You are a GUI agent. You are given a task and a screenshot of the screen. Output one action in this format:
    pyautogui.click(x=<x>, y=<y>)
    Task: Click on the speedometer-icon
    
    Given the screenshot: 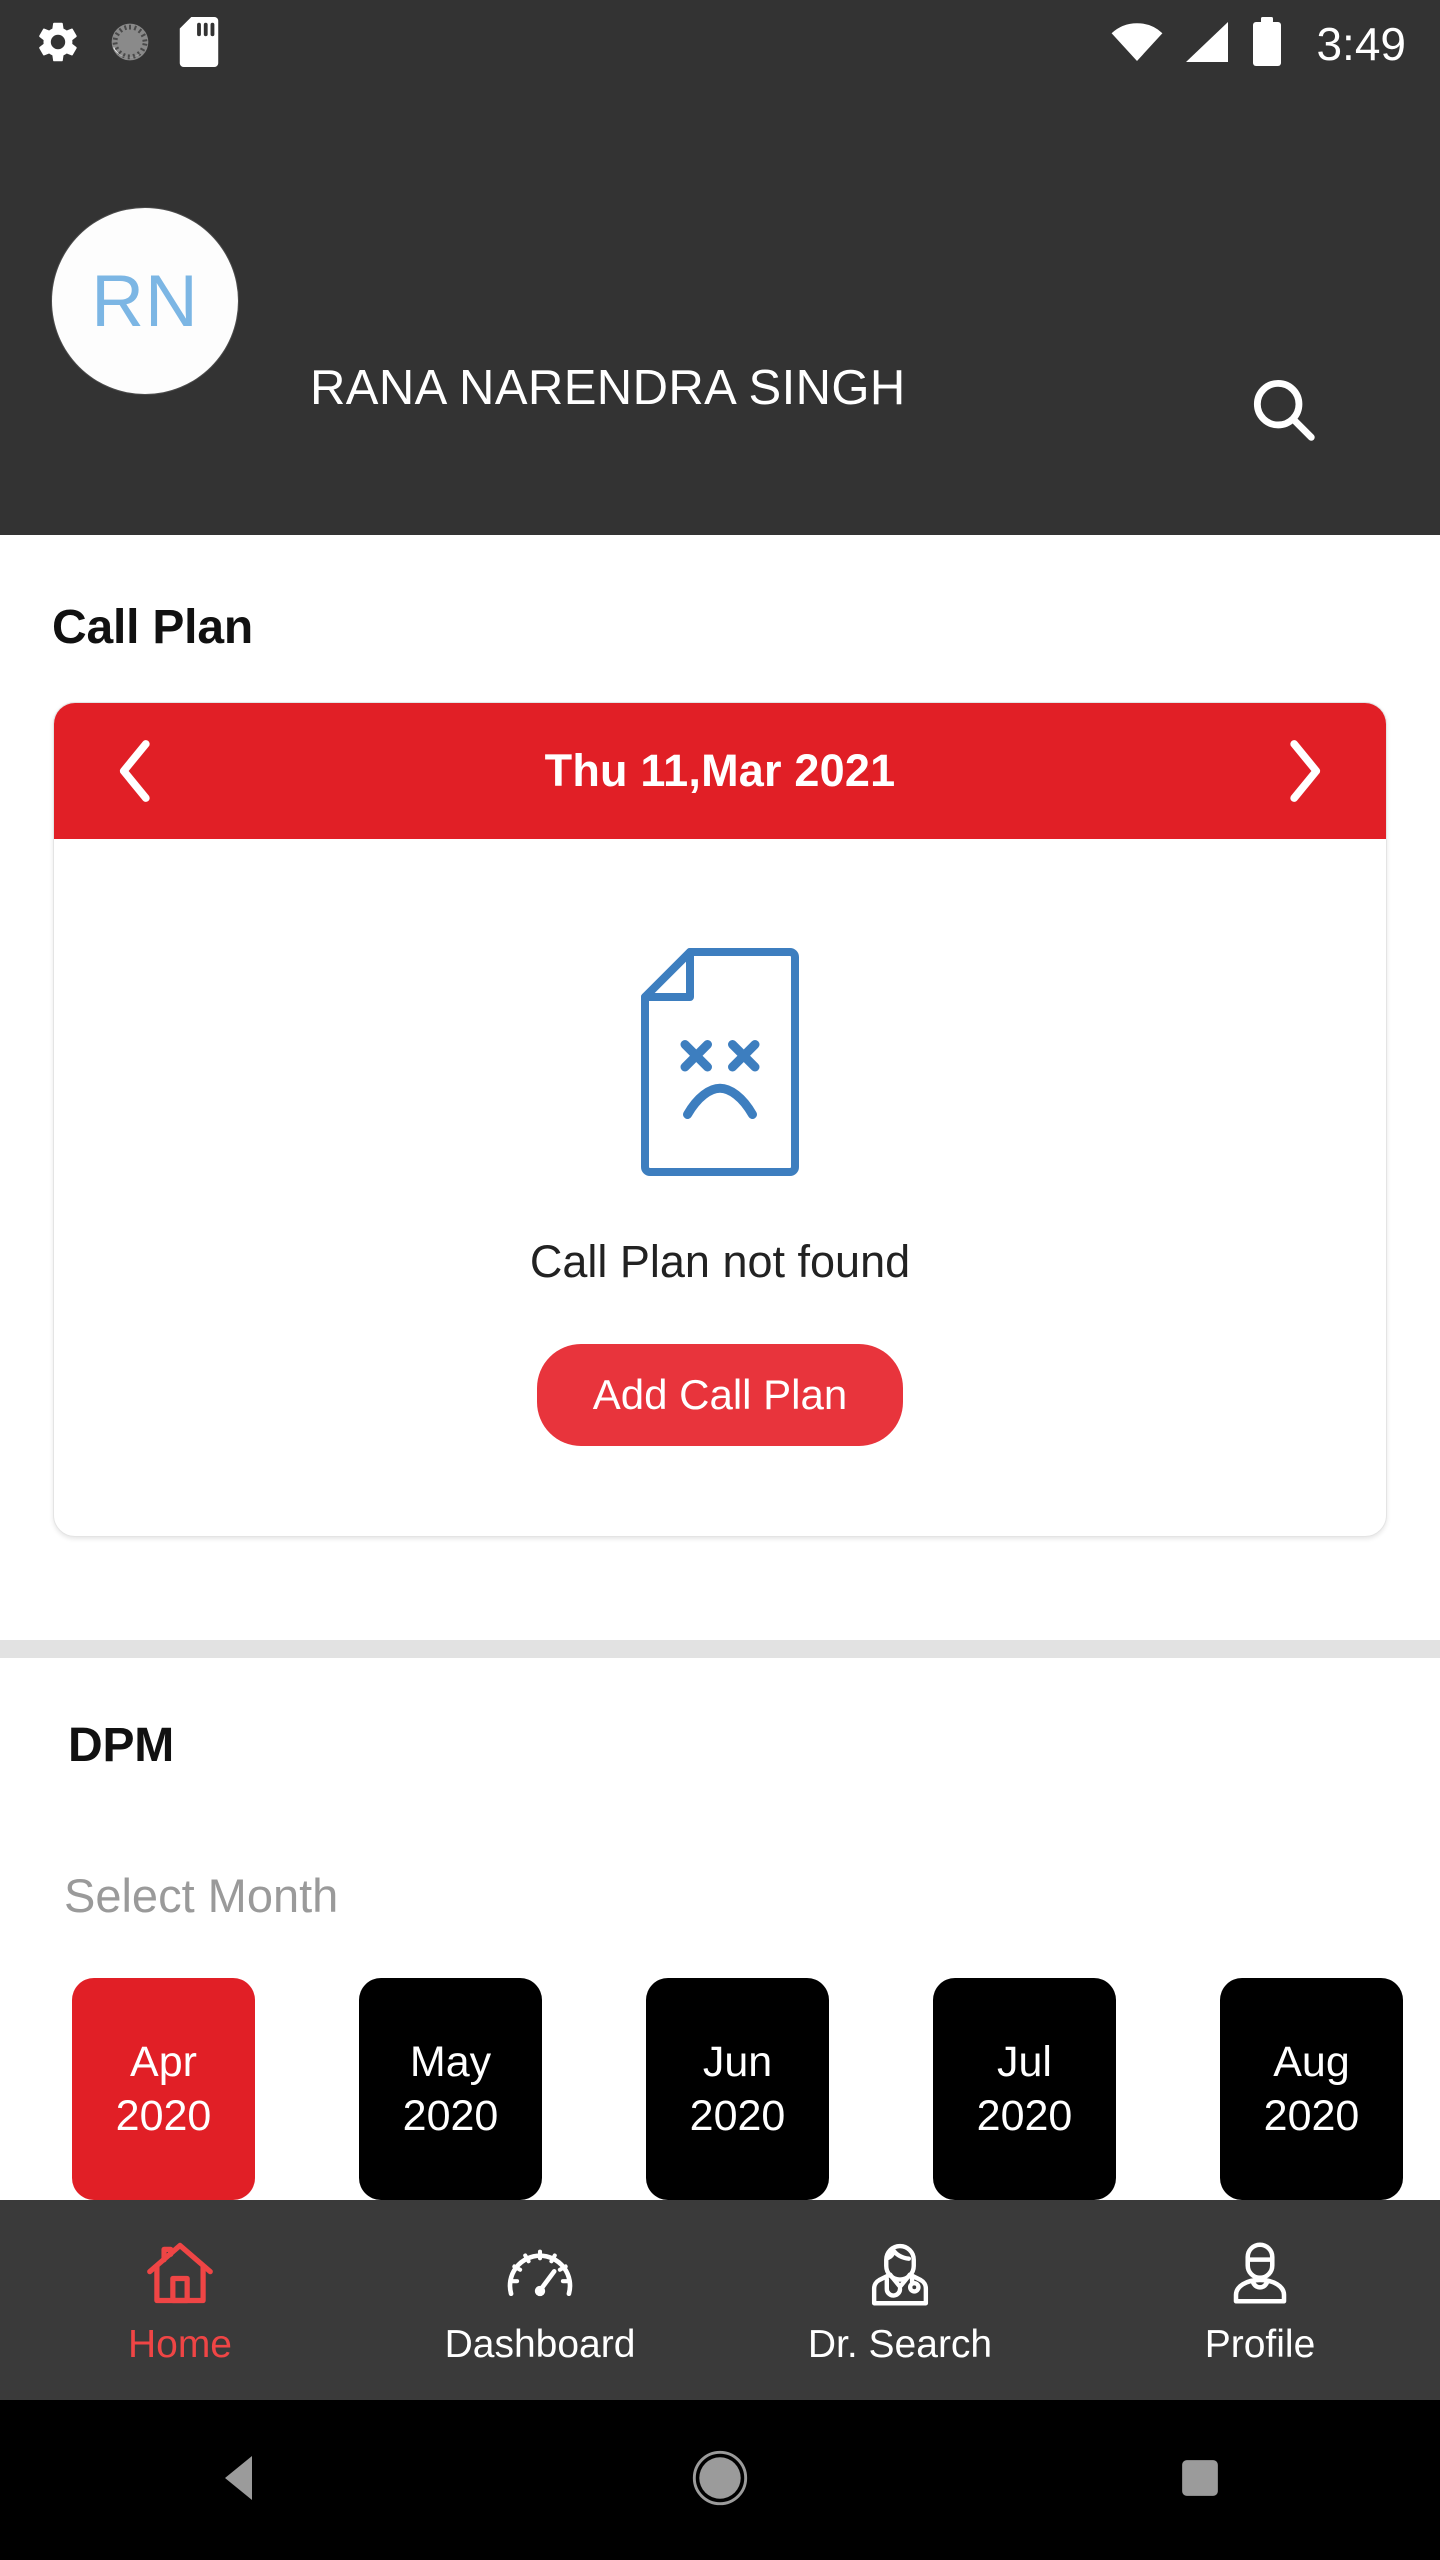 What is the action you would take?
    pyautogui.click(x=540, y=2273)
    